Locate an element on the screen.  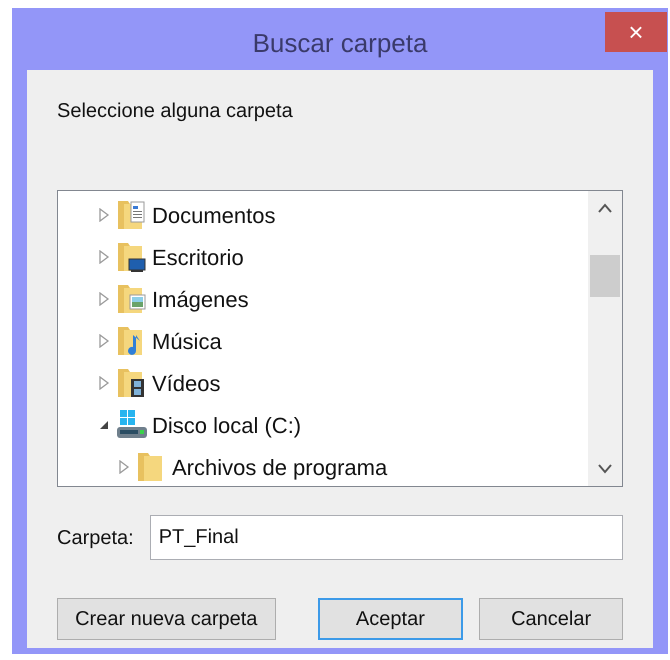
scroll-up-icon is located at coordinates (605, 208).